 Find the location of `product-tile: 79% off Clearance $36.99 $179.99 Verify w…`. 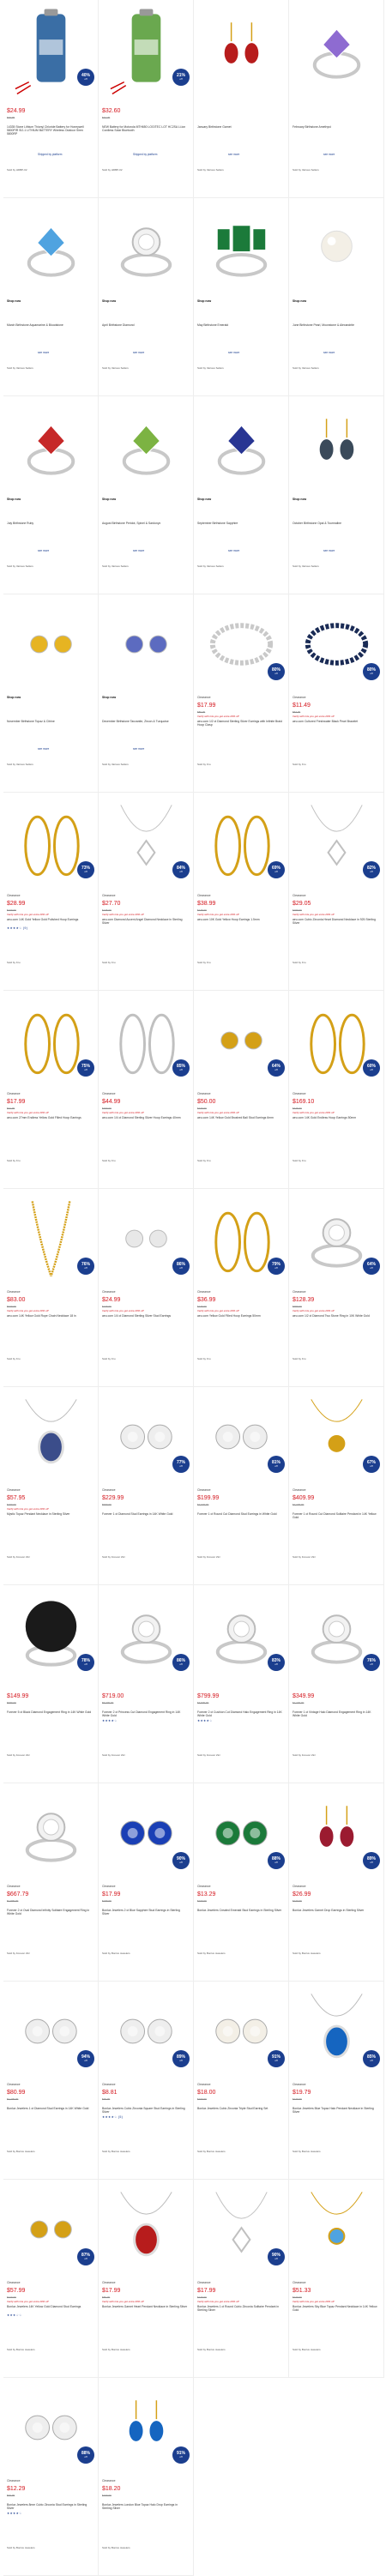

product-tile: 79% off Clearance $36.99 $179.99 Verify w… is located at coordinates (241, 1288).